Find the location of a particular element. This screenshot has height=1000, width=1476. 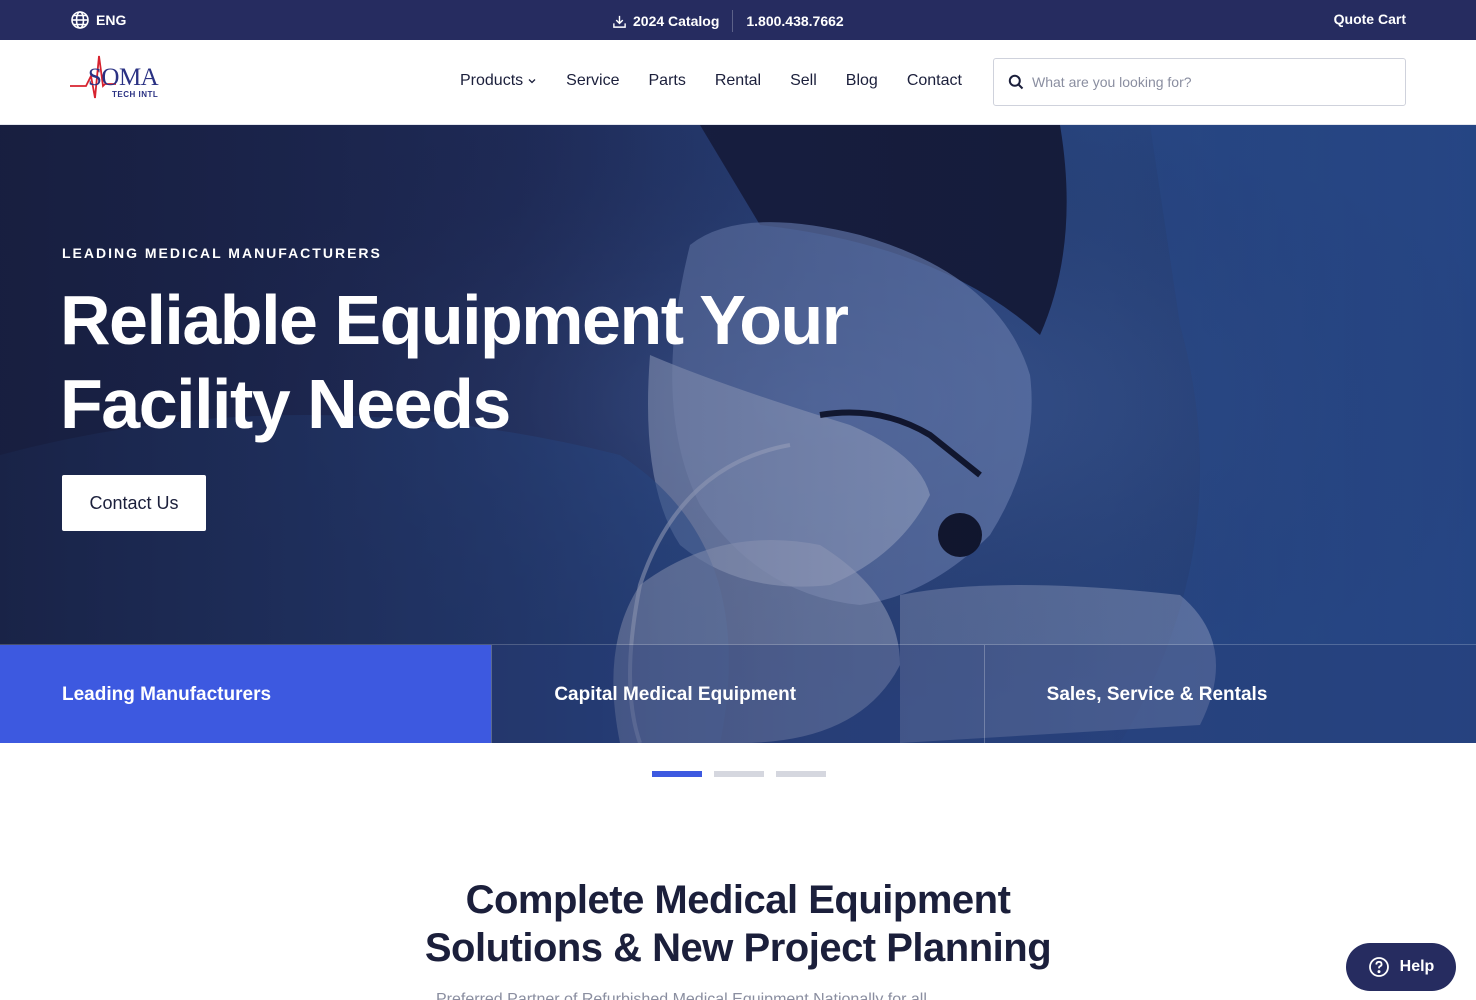

globe-icon is located at coordinates (80, 20).